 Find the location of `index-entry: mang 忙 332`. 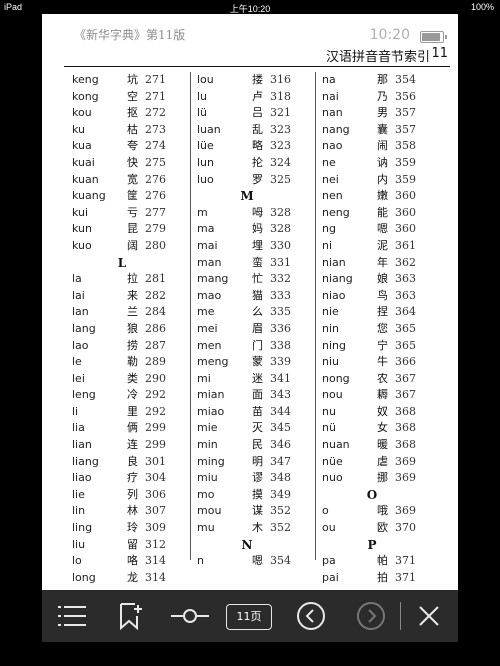

index-entry: mang 忙 332 is located at coordinates (253, 279).